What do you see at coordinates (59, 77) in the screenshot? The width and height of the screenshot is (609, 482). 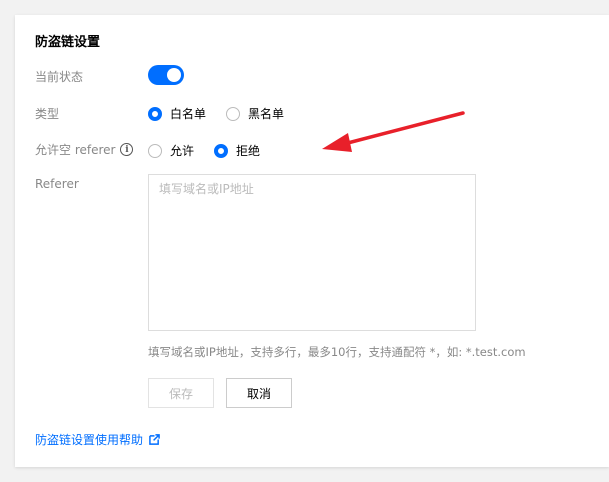 I see `status-label: 当前状态` at bounding box center [59, 77].